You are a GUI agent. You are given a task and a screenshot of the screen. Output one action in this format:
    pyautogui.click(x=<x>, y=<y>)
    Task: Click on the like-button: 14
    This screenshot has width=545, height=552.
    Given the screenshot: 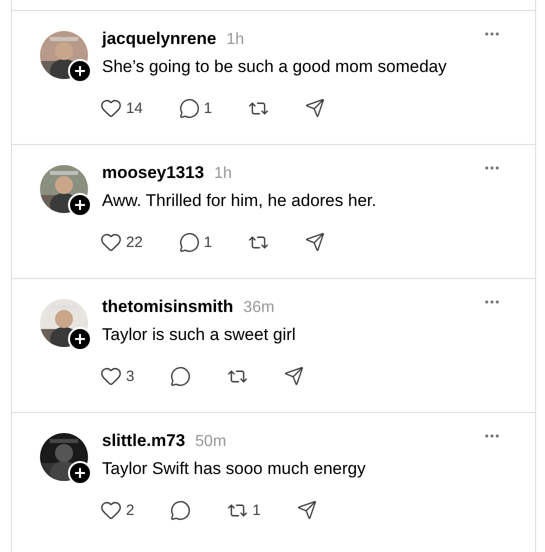 What is the action you would take?
    pyautogui.click(x=121, y=108)
    